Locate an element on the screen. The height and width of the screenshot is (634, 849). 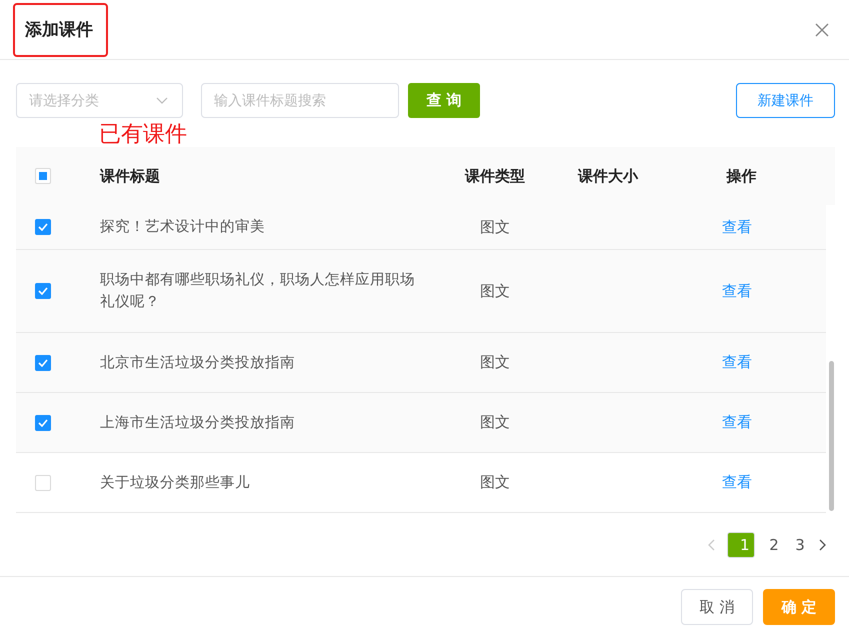
course-title: 北京市生活垃圾分类投放指南 is located at coordinates (198, 363).